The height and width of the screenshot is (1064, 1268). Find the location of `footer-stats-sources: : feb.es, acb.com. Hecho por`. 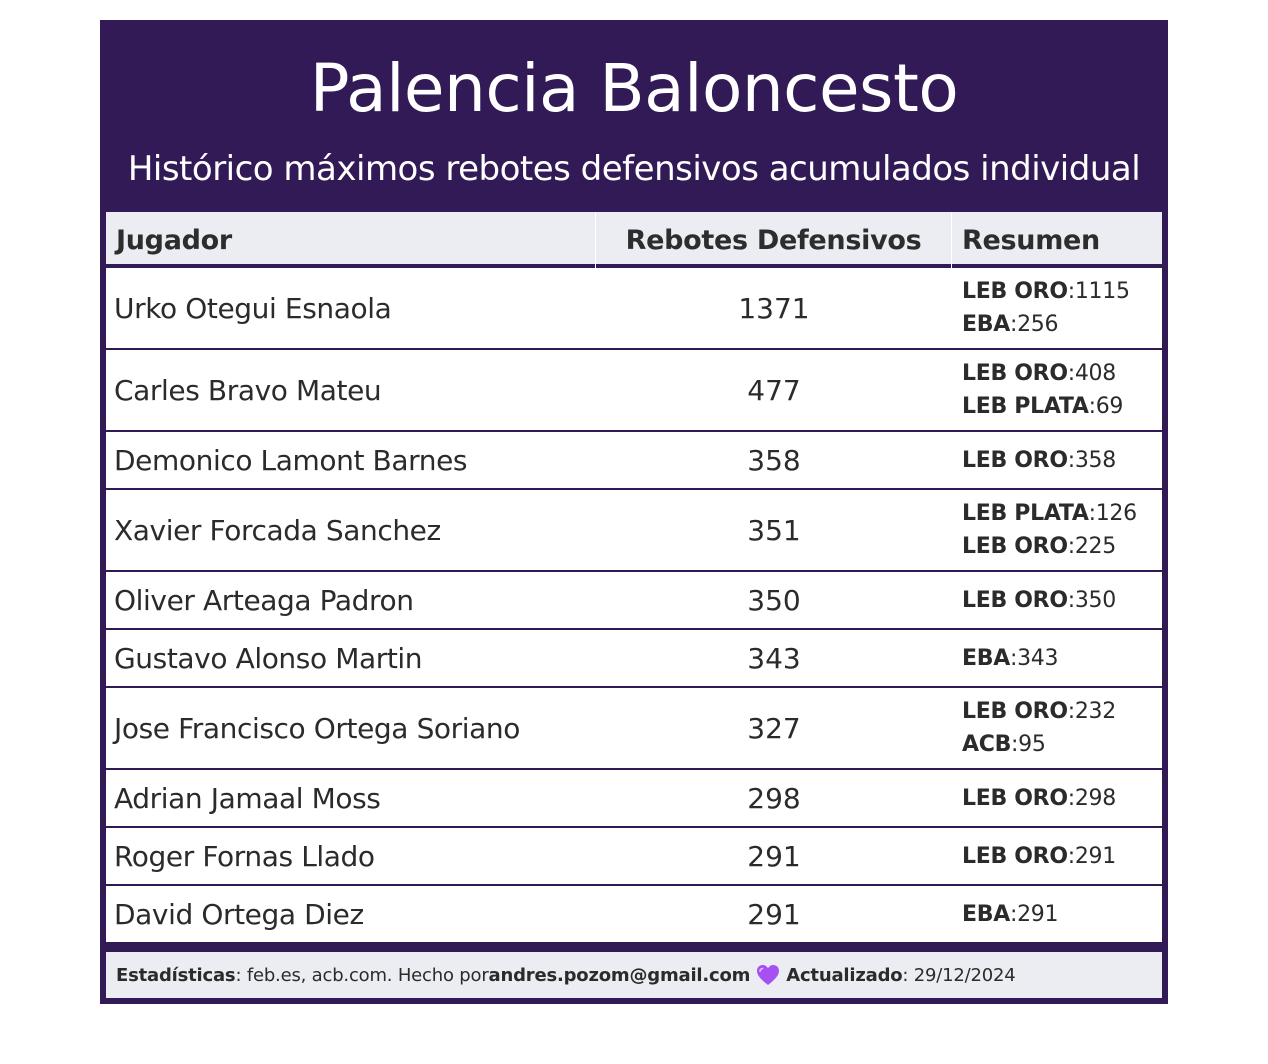

footer-stats-sources: : feb.es, acb.com. Hecho por is located at coordinates (362, 975).